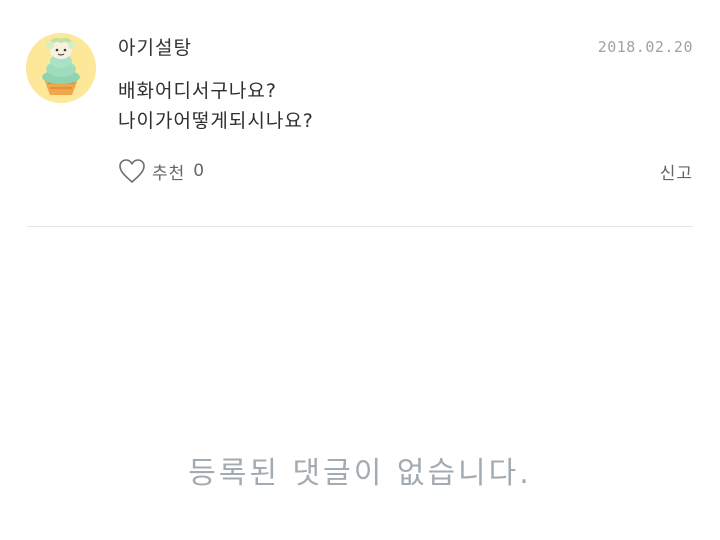  I want to click on ice-cream-character-avatar-icon, so click(61, 68).